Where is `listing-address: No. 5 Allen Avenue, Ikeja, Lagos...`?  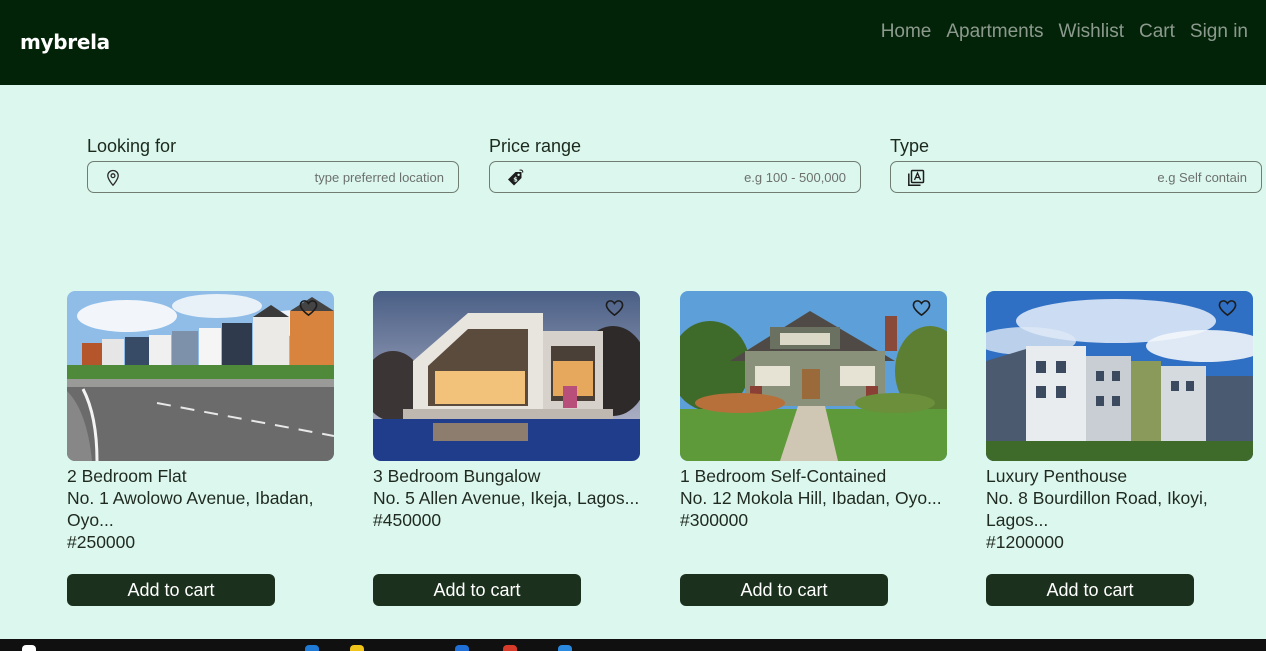
listing-address: No. 5 Allen Avenue, Ikeja, Lagos... is located at coordinates (506, 498).